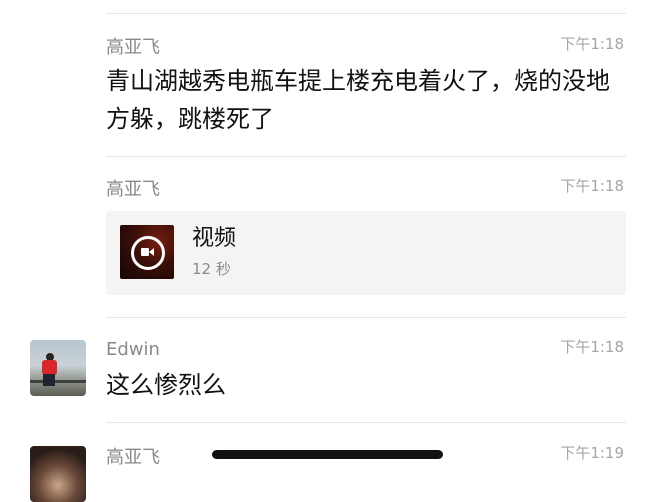  I want to click on message-text: 这么惨烈么, so click(363, 385).